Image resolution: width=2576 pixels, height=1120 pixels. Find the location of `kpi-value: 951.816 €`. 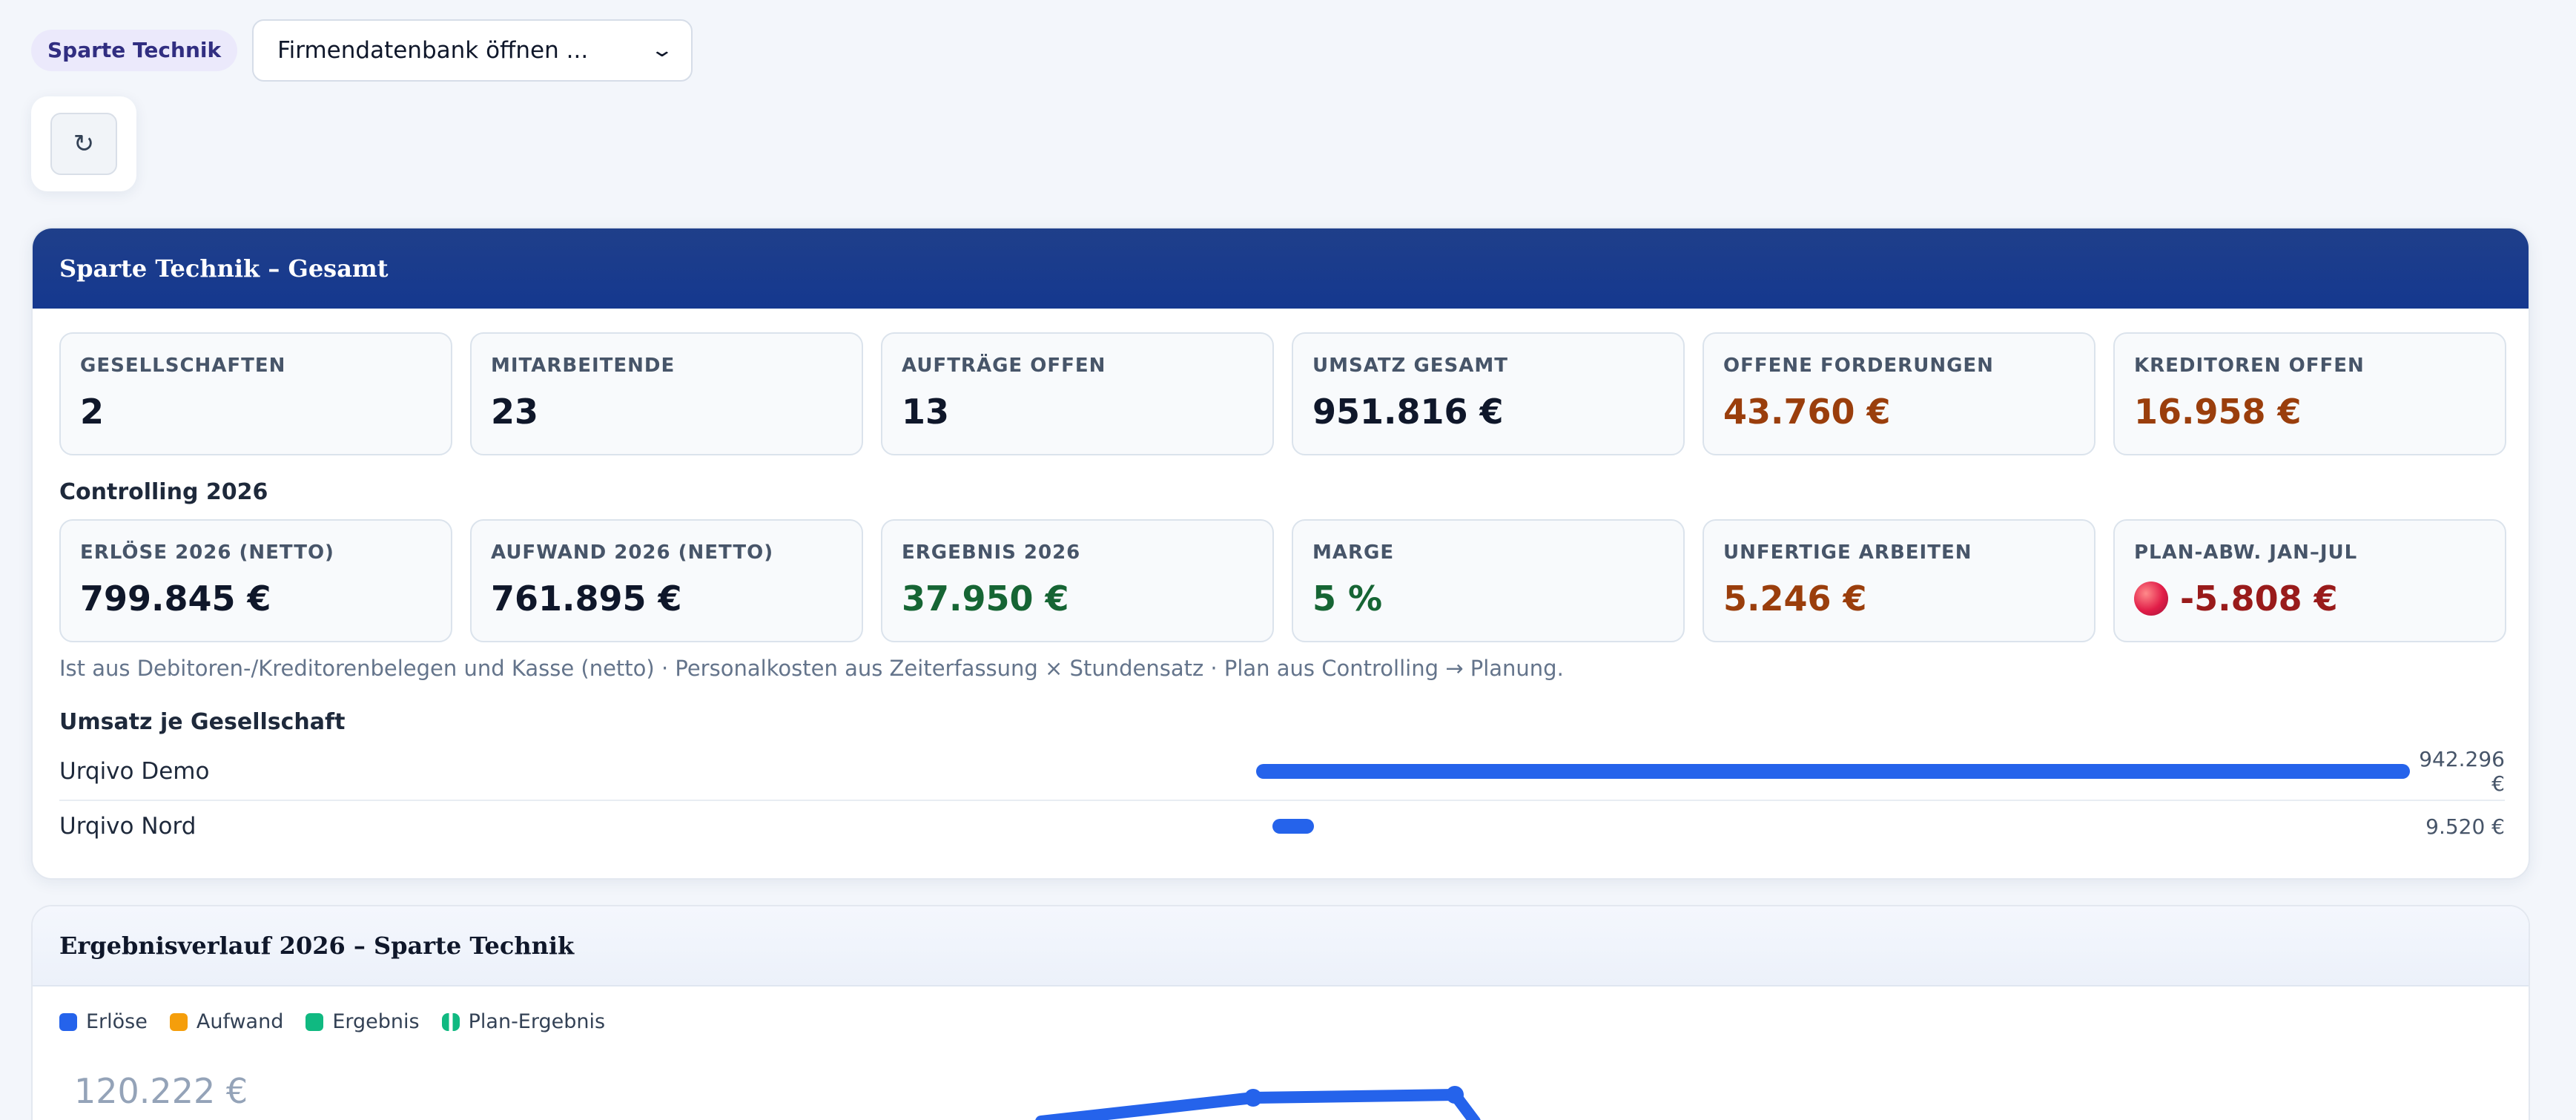

kpi-value: 951.816 € is located at coordinates (1408, 412).